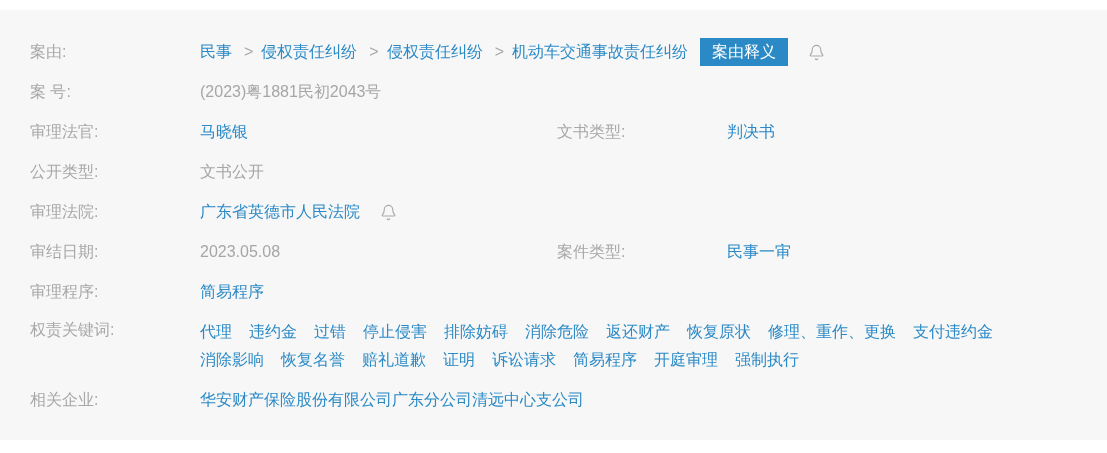  I want to click on value-link: 华安财产保险股份有限公司广东分公司清远中心支公司, so click(392, 400).